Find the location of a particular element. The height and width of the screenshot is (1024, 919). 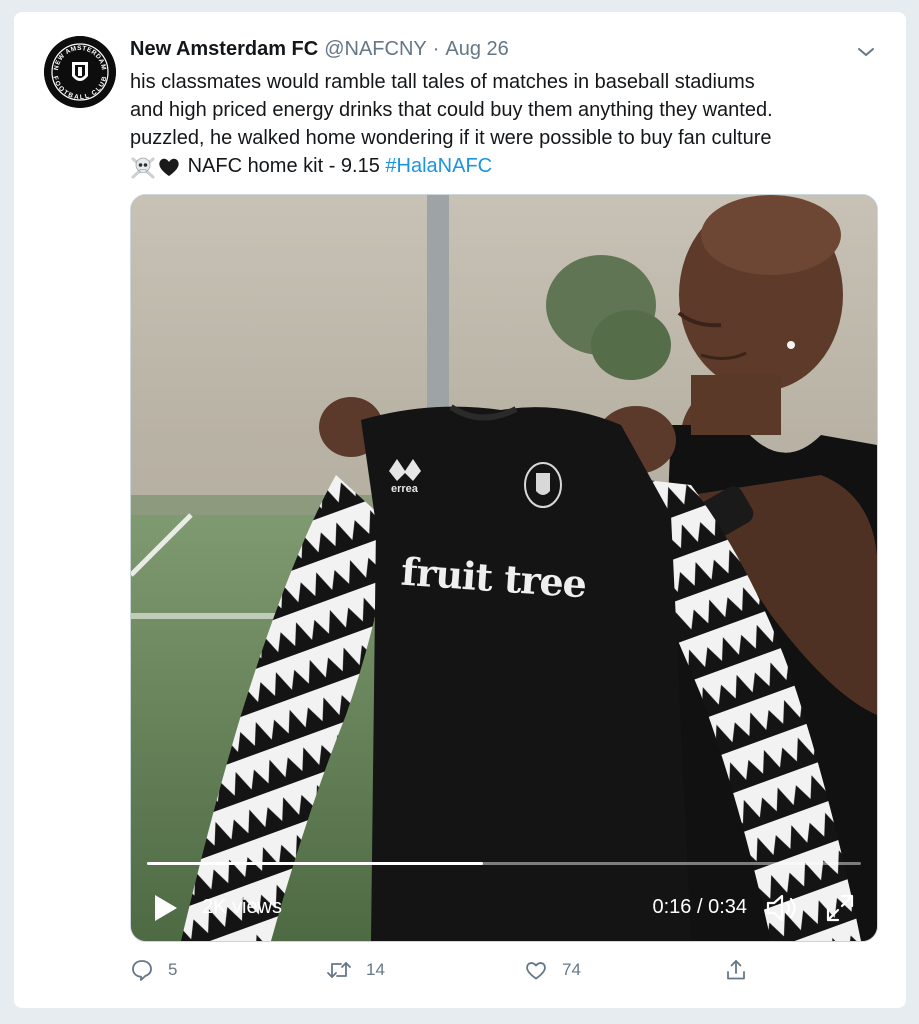

fullscreen-button is located at coordinates (840, 908).